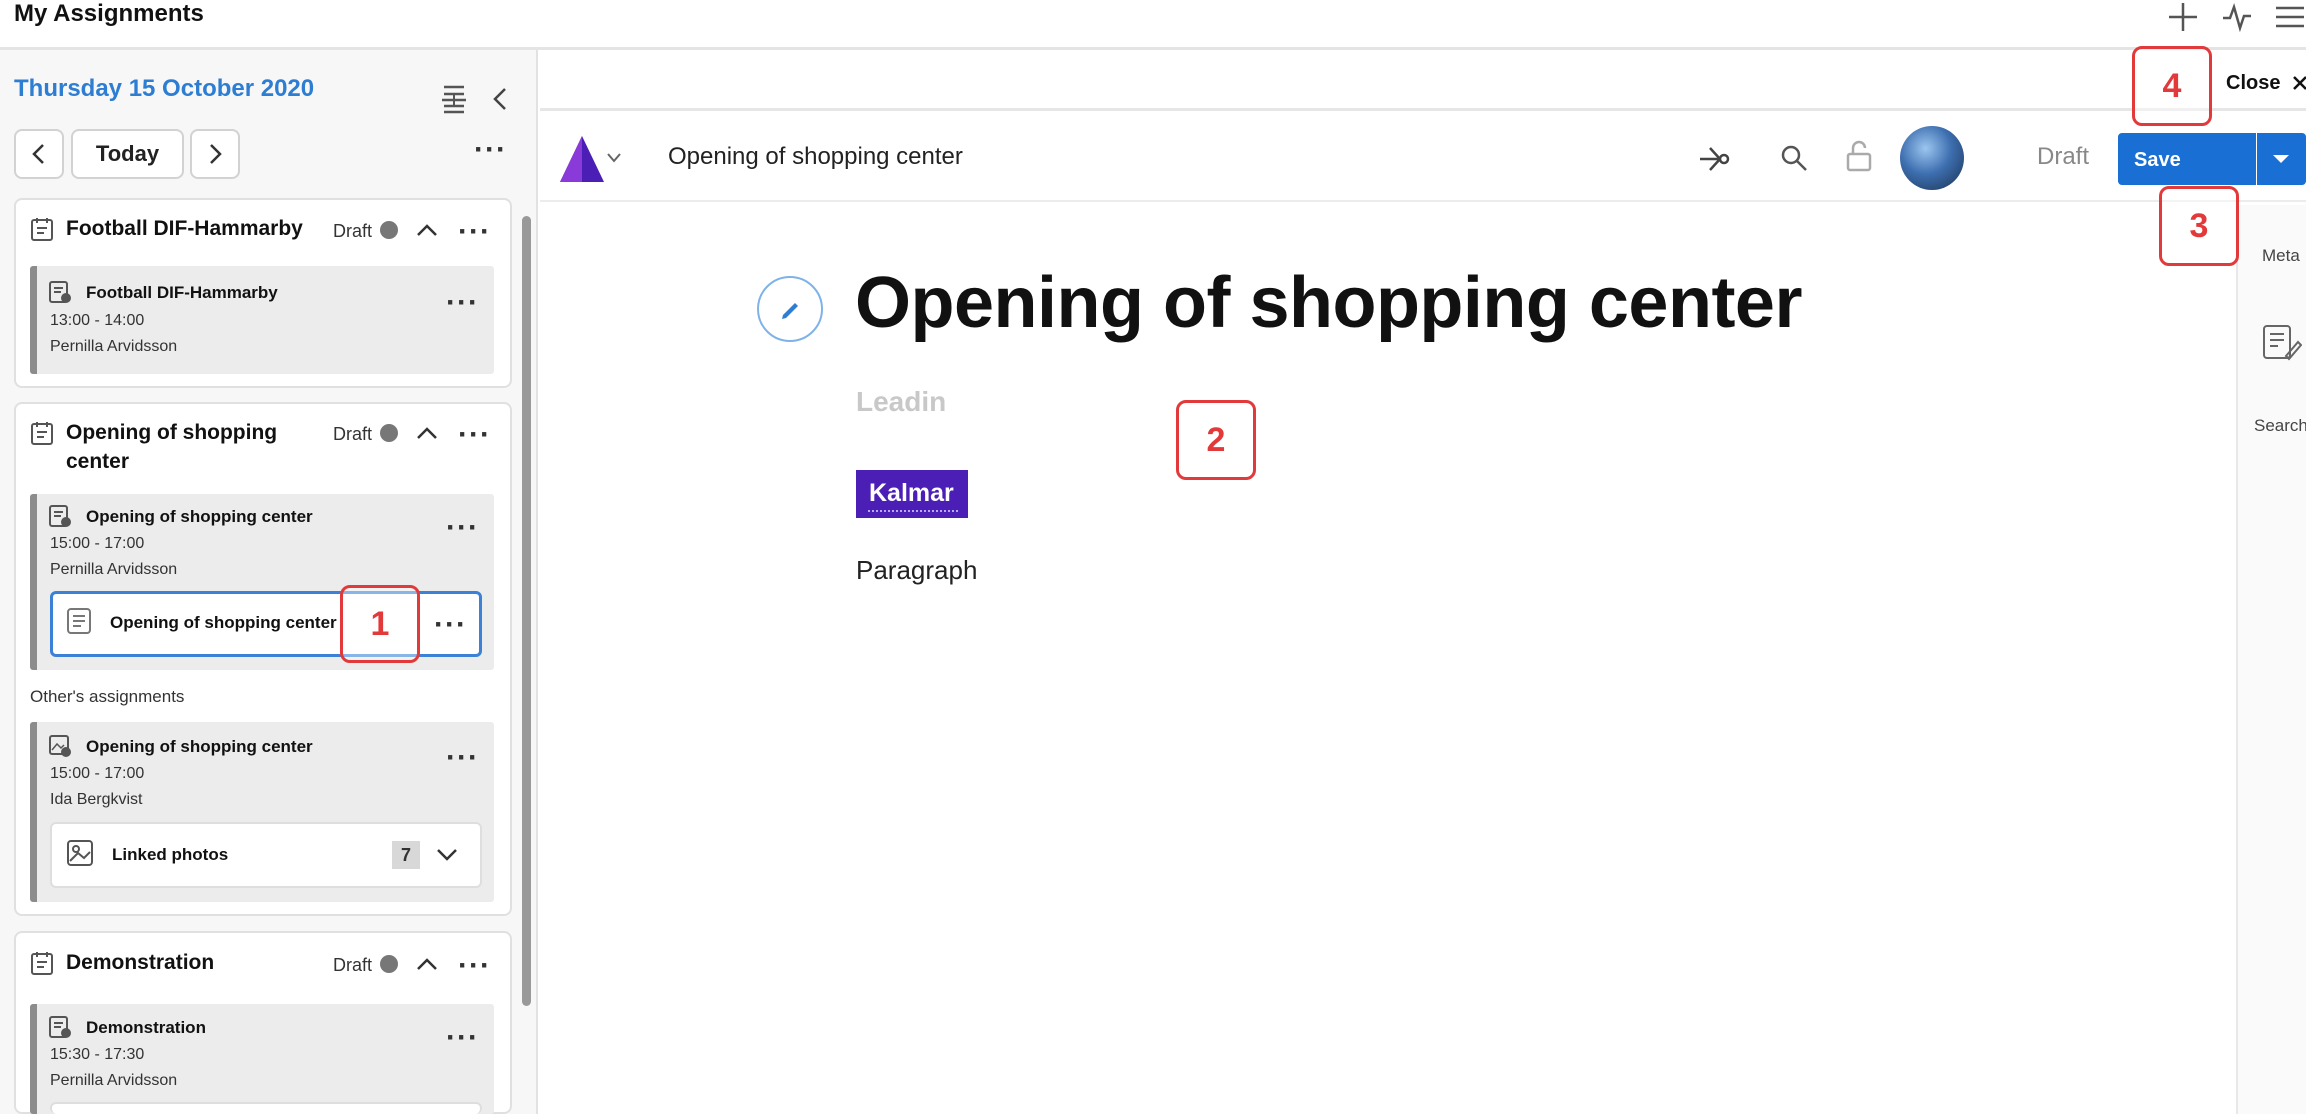 The height and width of the screenshot is (1114, 2306). What do you see at coordinates (2280, 426) in the screenshot?
I see `search-tab: Search` at bounding box center [2280, 426].